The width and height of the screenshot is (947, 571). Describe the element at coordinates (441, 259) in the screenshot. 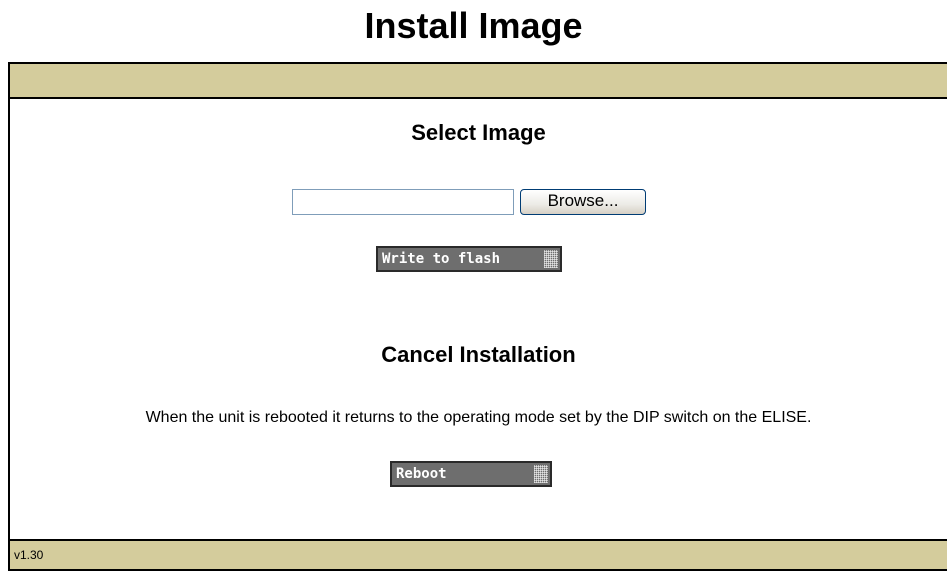

I see `write-to-flash-label: Write to flash` at that location.